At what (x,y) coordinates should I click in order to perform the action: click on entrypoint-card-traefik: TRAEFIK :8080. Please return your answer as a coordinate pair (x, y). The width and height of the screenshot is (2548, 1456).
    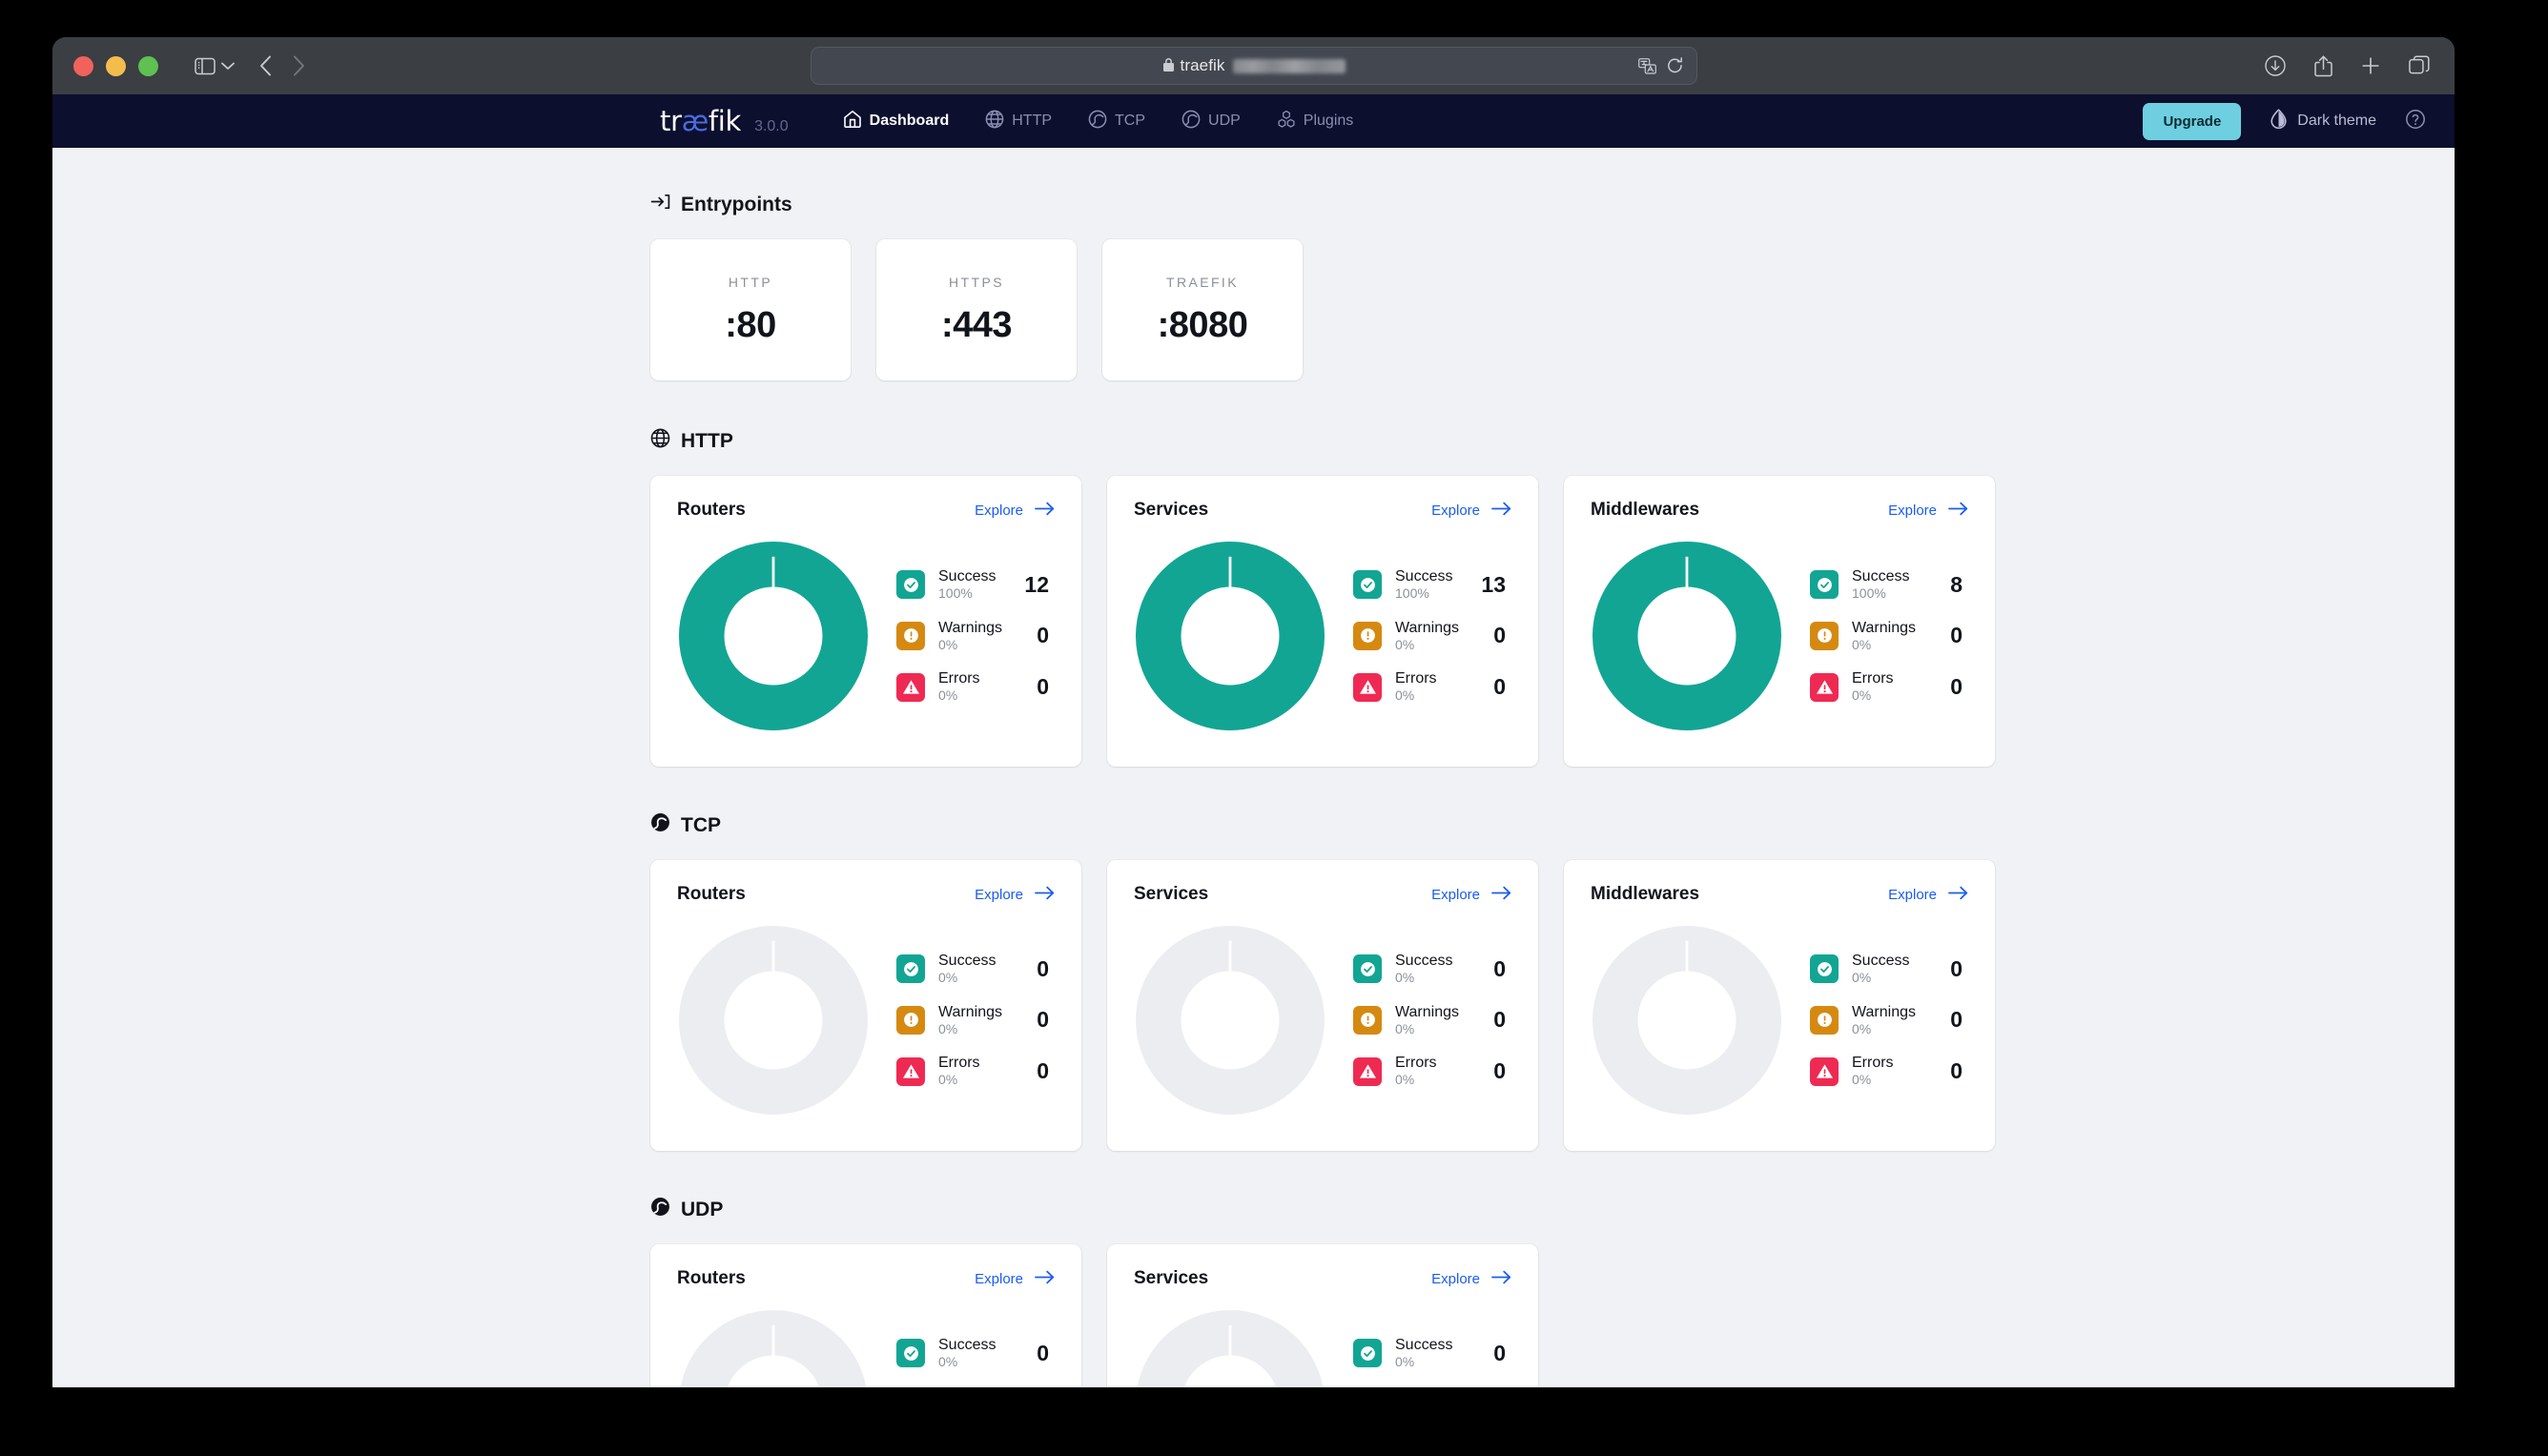
    Looking at the image, I should click on (1202, 309).